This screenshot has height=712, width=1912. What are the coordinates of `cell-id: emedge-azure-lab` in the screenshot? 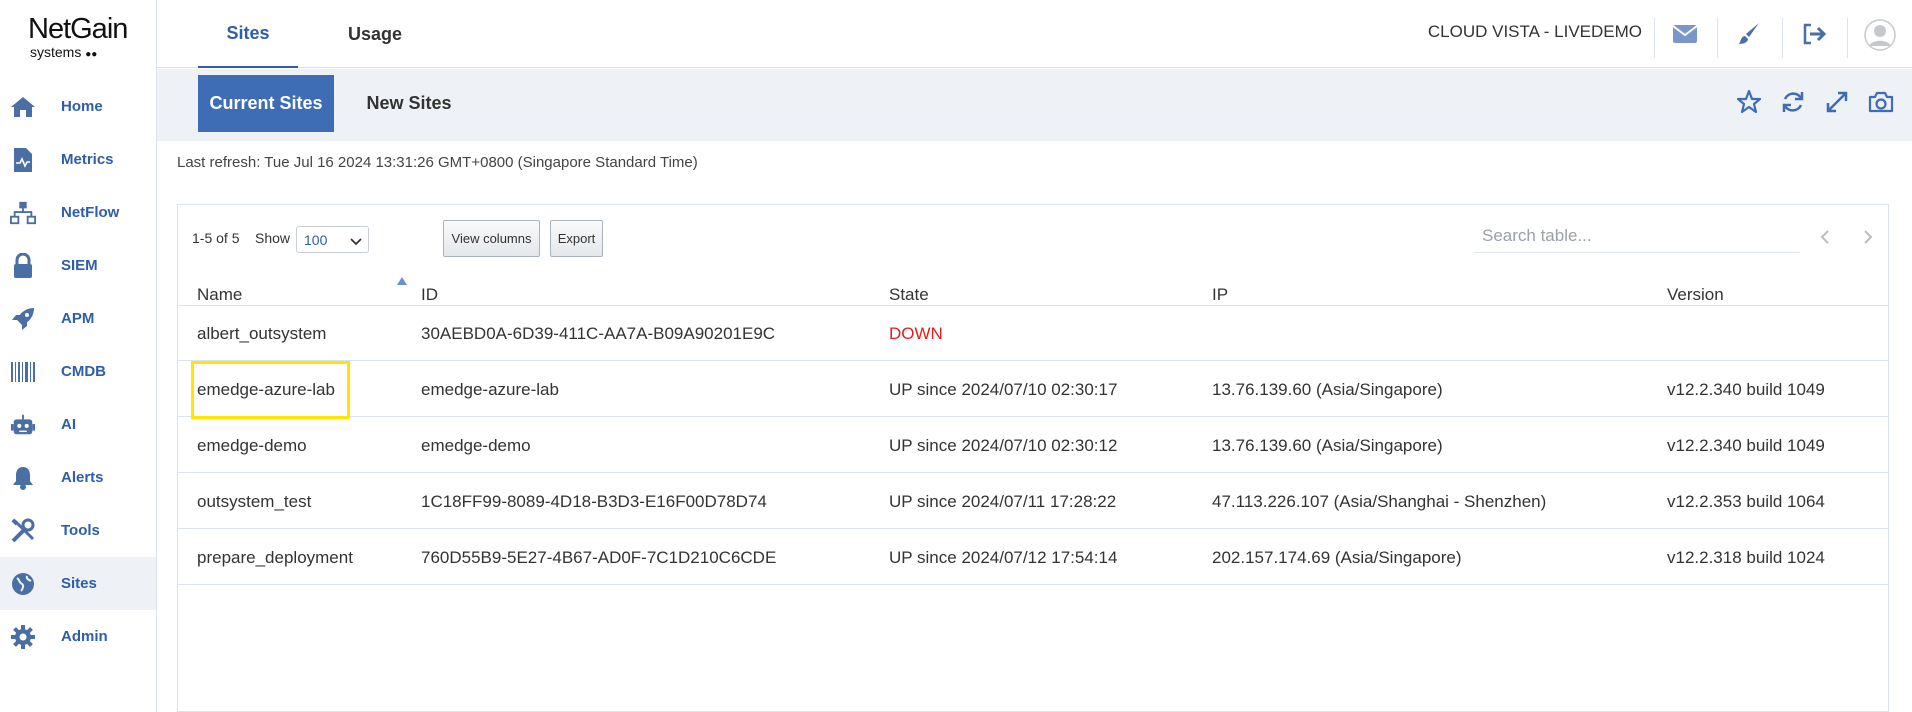 It's located at (490, 389).